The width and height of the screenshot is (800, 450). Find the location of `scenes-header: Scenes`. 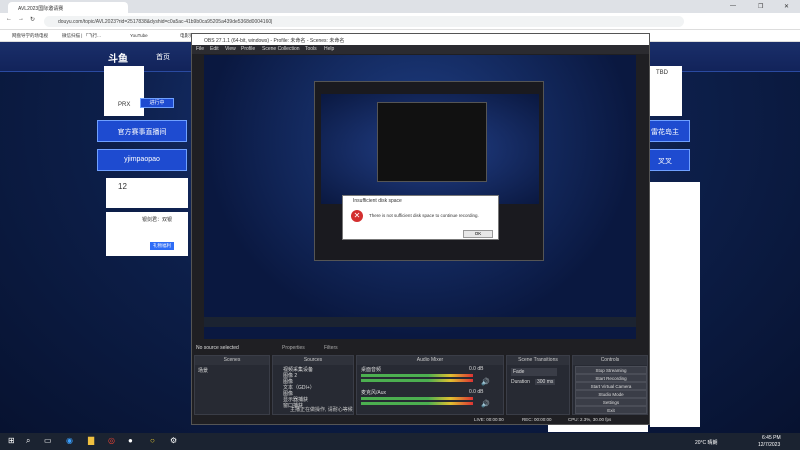

scenes-header: Scenes is located at coordinates (232, 360).